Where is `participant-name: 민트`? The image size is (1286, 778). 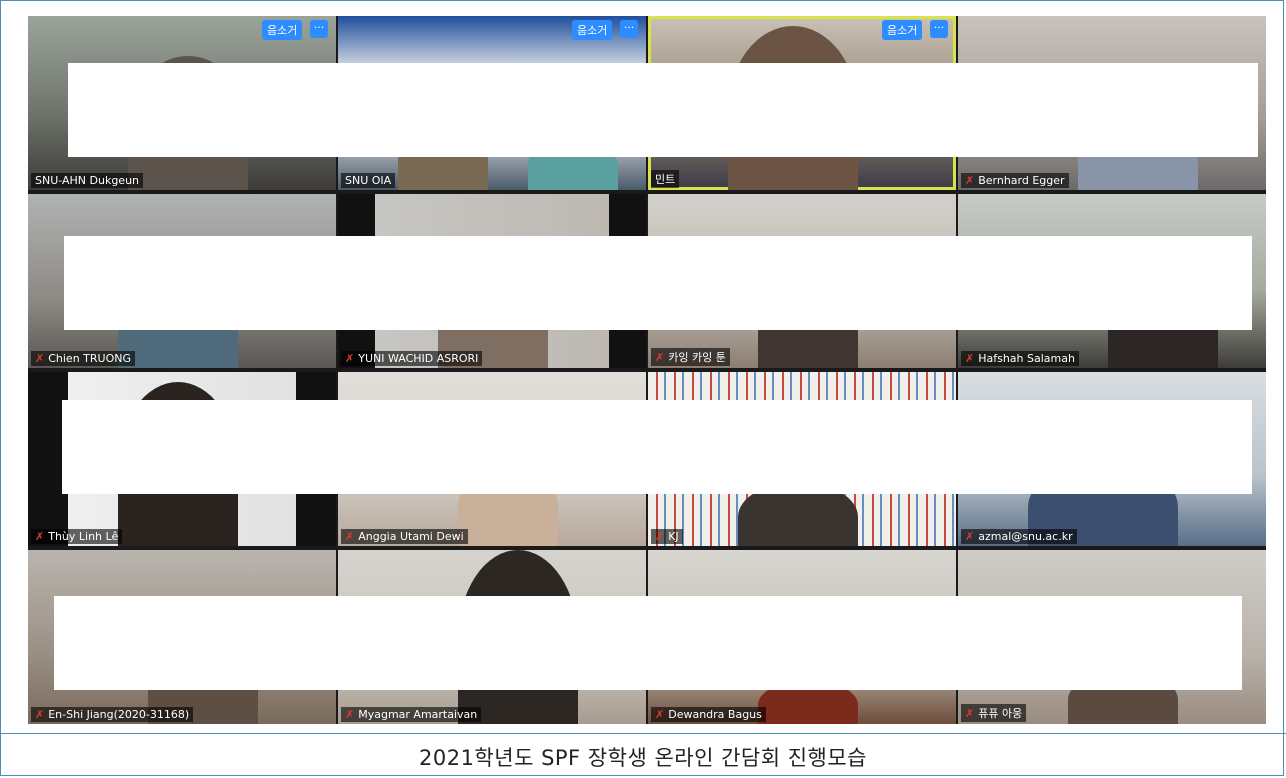 participant-name: 민트 is located at coordinates (665, 179).